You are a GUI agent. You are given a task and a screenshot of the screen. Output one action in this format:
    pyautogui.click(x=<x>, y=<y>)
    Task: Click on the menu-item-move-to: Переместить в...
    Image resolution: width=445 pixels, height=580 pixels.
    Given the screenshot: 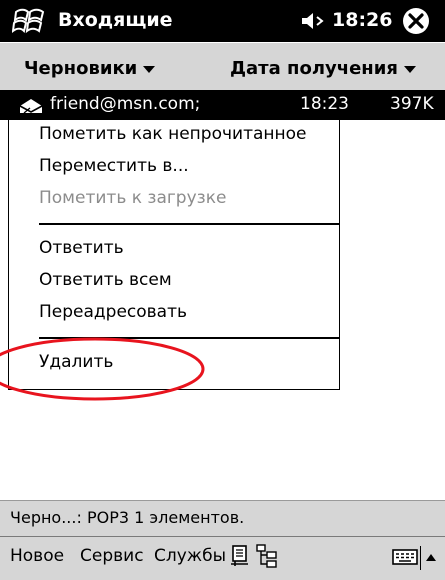 What is the action you would take?
    pyautogui.click(x=114, y=166)
    